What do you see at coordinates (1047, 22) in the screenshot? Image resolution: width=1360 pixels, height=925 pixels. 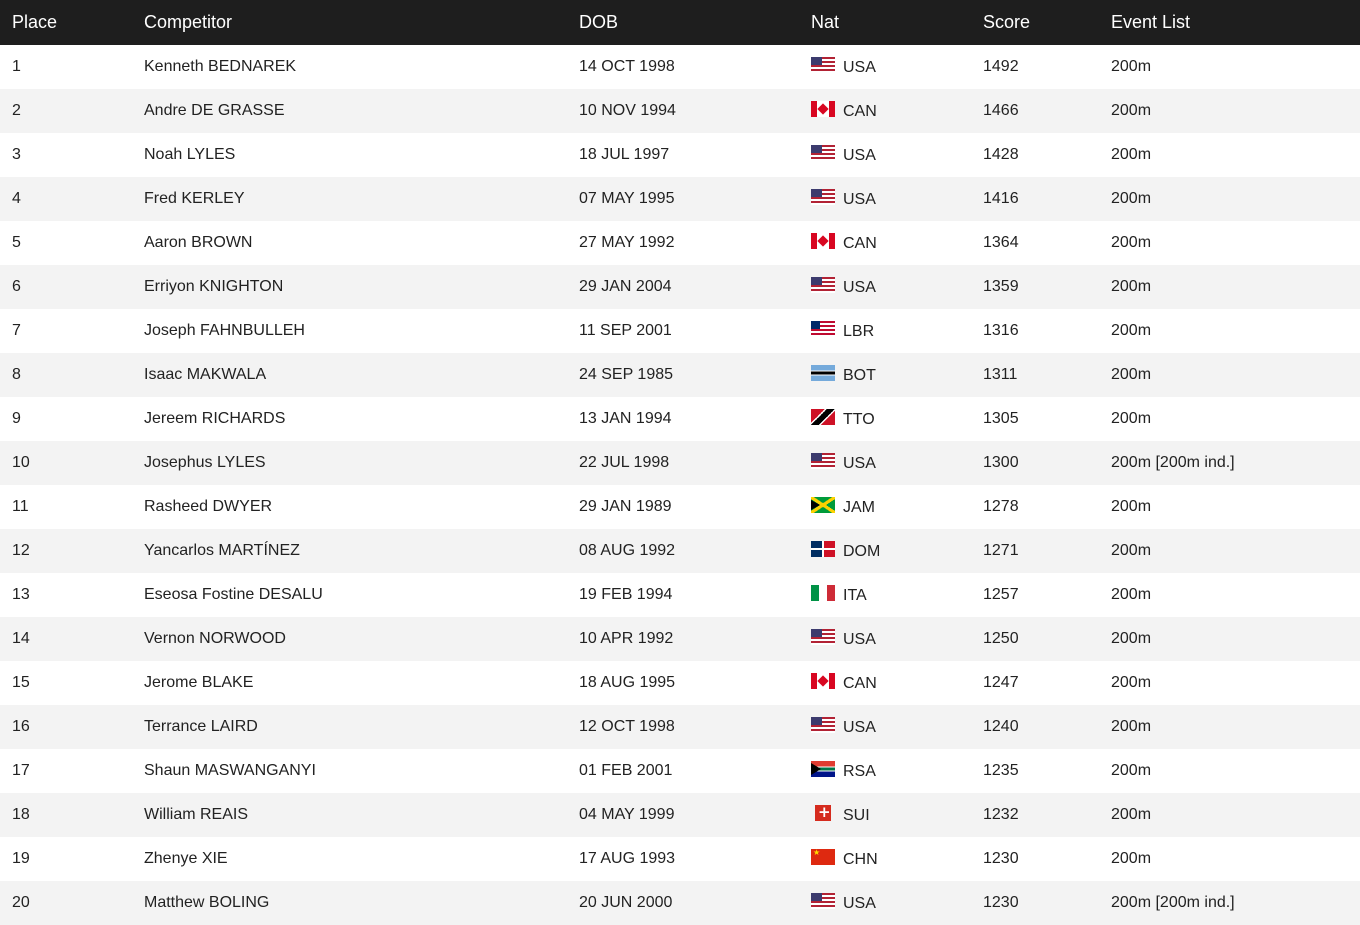 I see `column-header-score: Score` at bounding box center [1047, 22].